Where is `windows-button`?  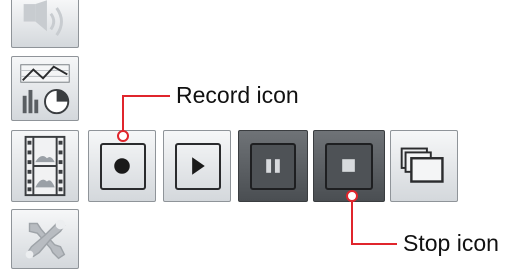
windows-button is located at coordinates (424, 166).